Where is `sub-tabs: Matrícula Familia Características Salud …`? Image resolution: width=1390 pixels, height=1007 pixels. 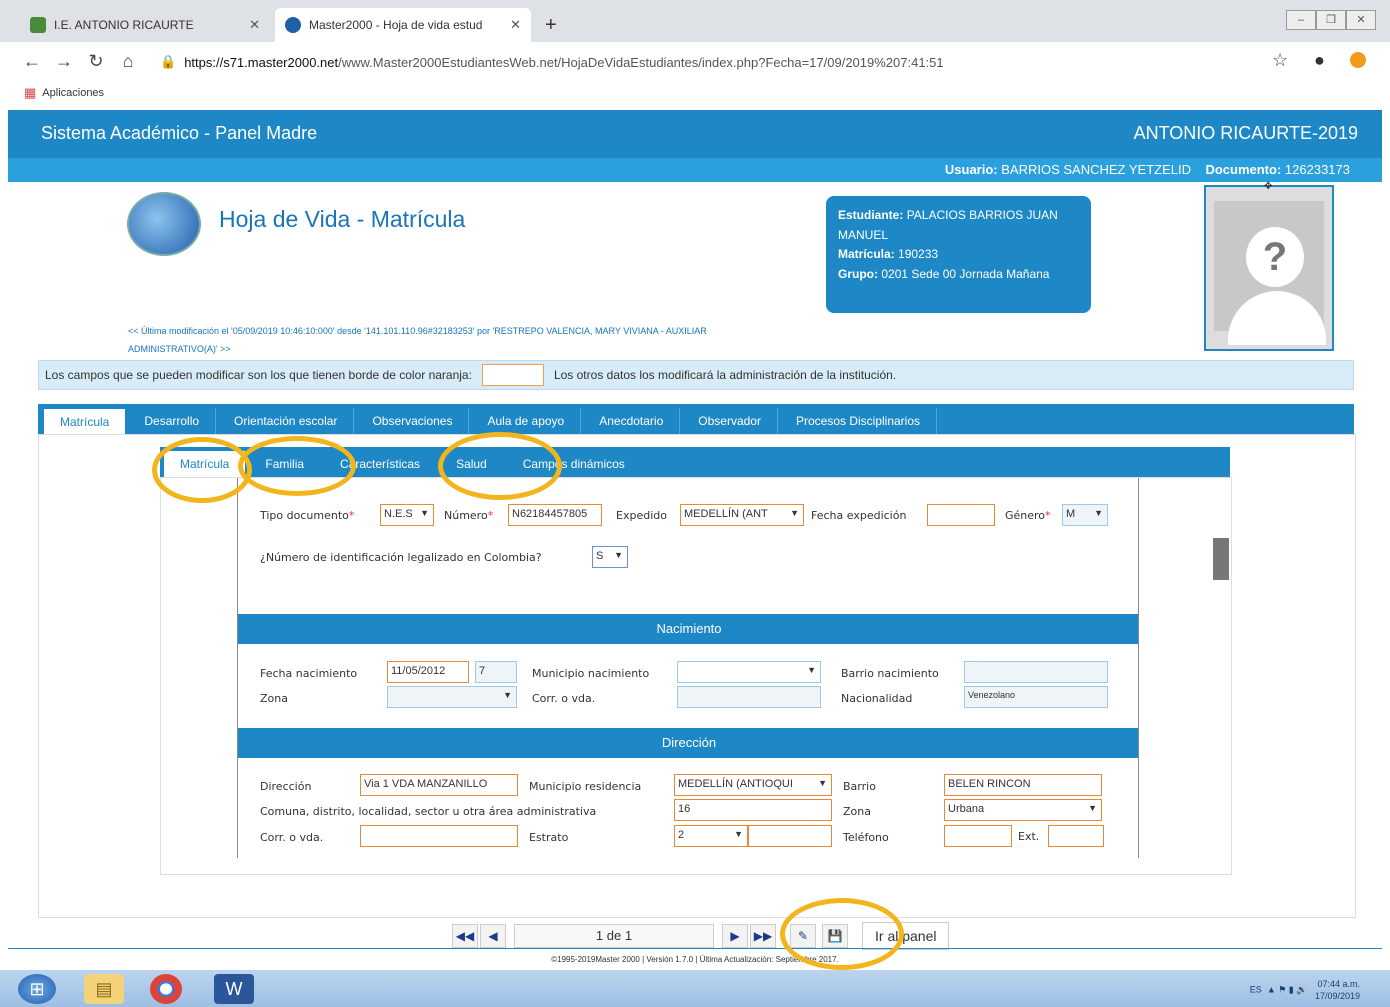
sub-tabs: Matrícula Familia Características Salud … is located at coordinates (695, 462).